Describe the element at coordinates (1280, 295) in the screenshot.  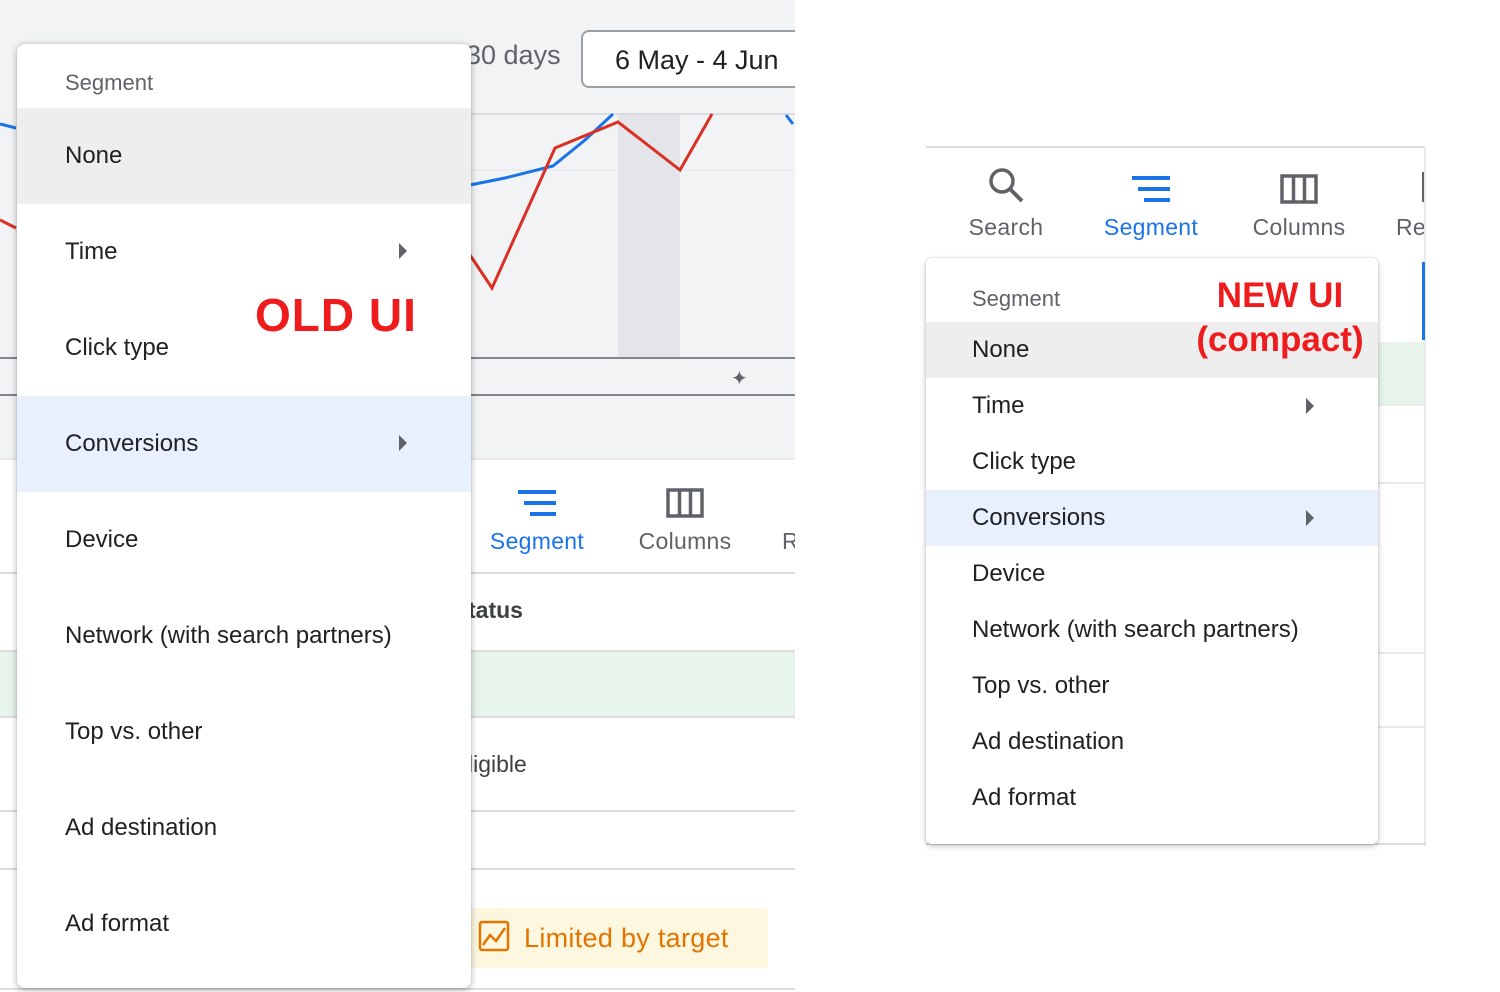
I see `new-ui-annotation-line1: NEW UI` at that location.